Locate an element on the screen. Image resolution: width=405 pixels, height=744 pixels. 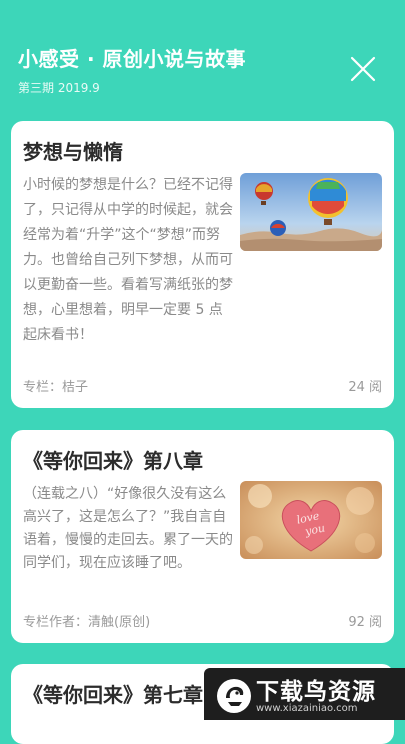
article-author: 专栏：桔子 is located at coordinates (56, 387).